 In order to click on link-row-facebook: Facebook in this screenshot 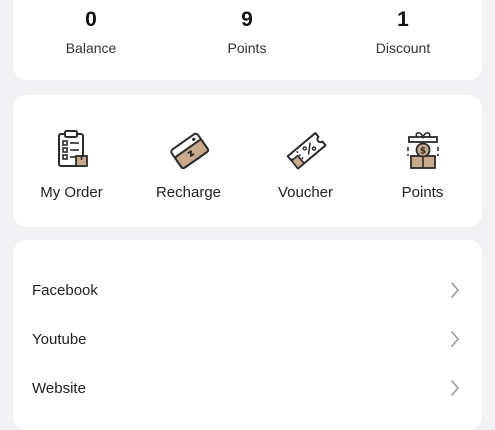, I will do `click(247, 269)`.